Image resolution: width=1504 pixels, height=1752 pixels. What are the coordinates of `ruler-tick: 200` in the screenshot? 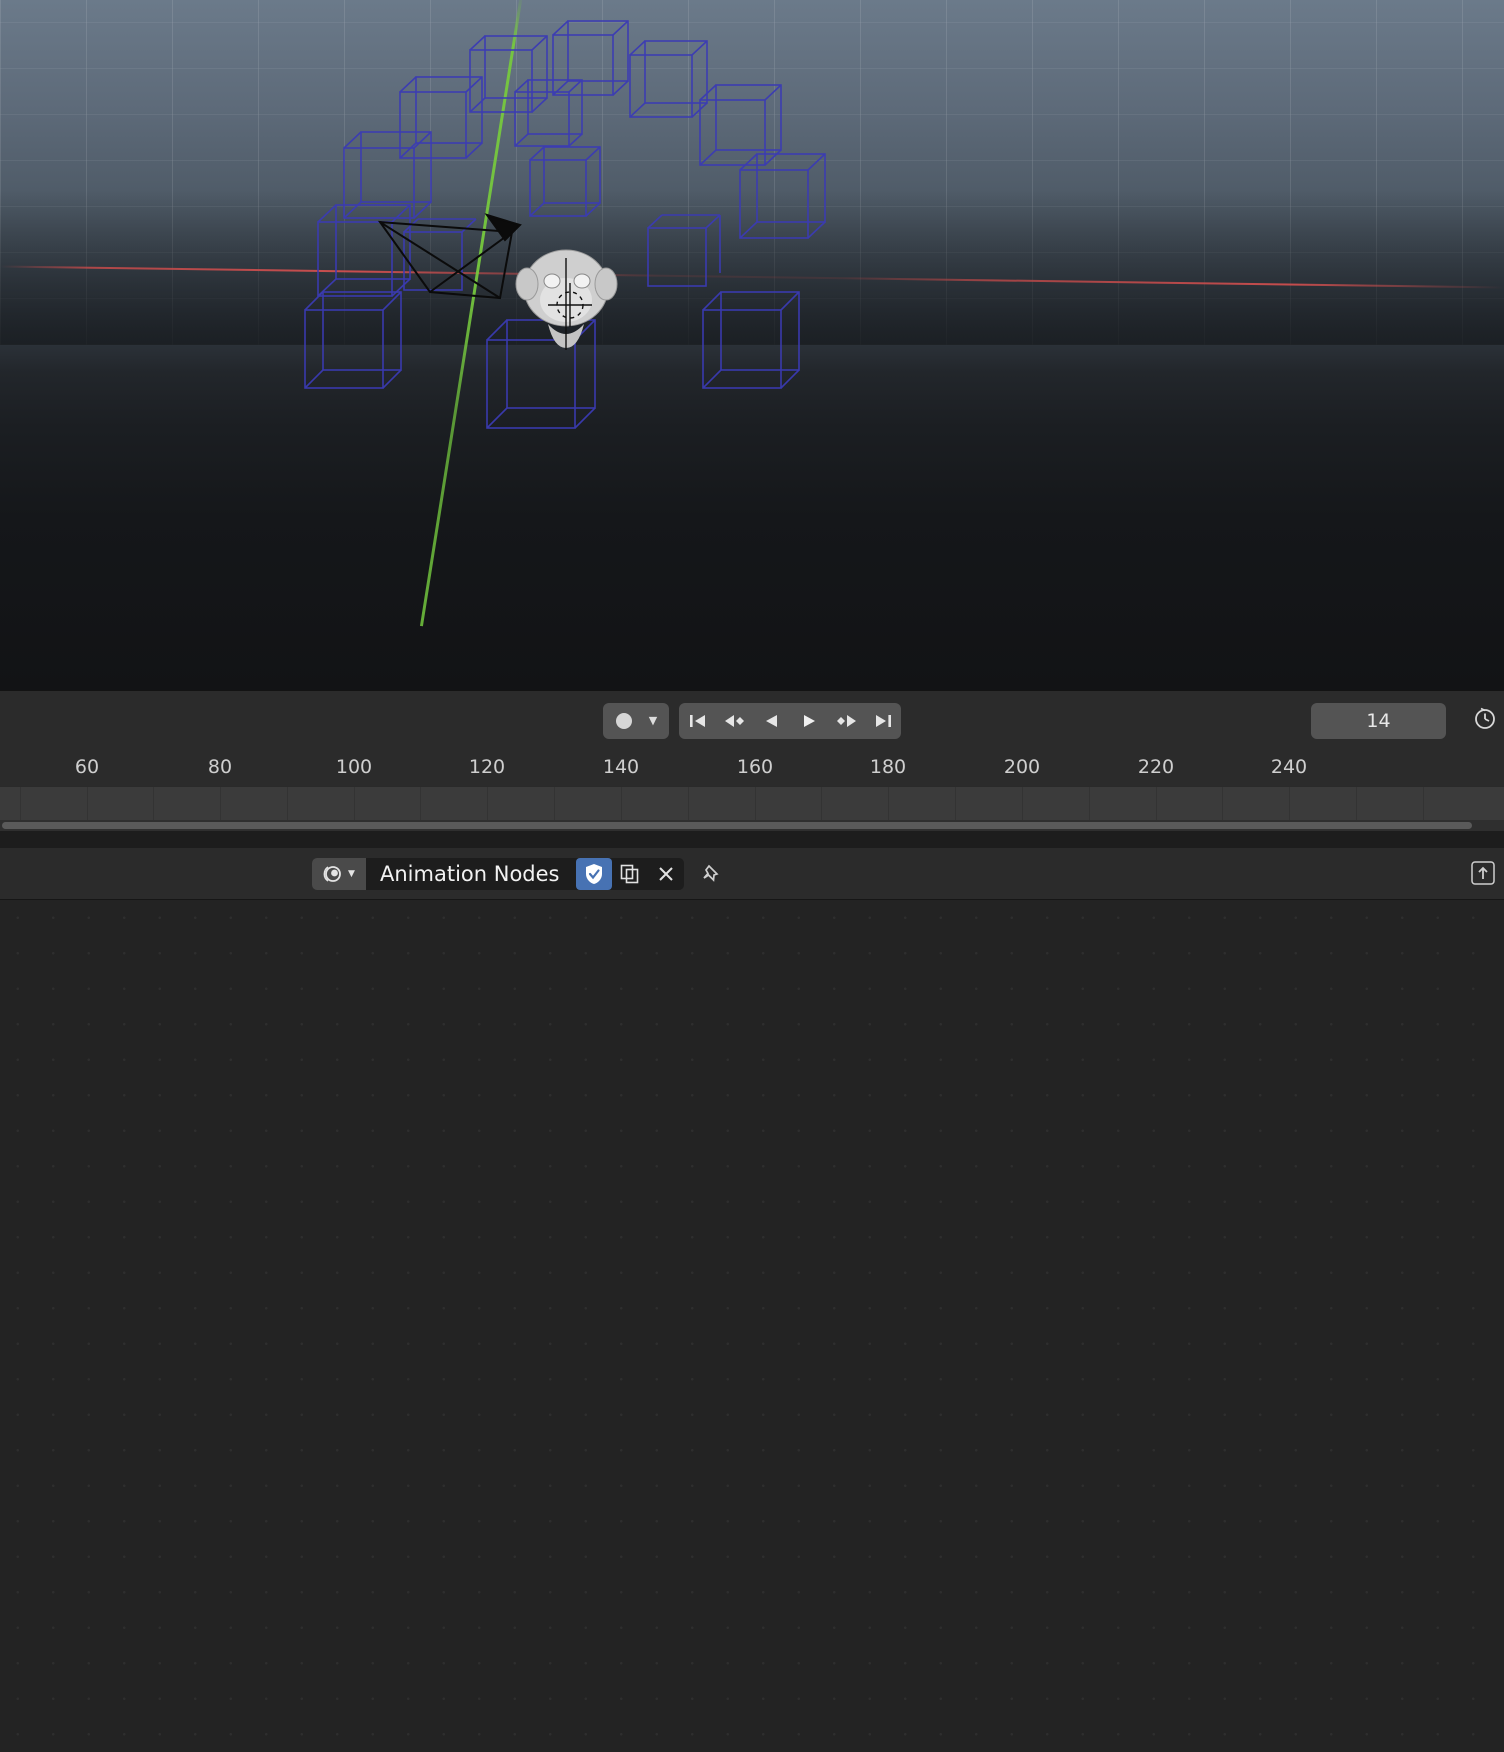 It's located at (1022, 767).